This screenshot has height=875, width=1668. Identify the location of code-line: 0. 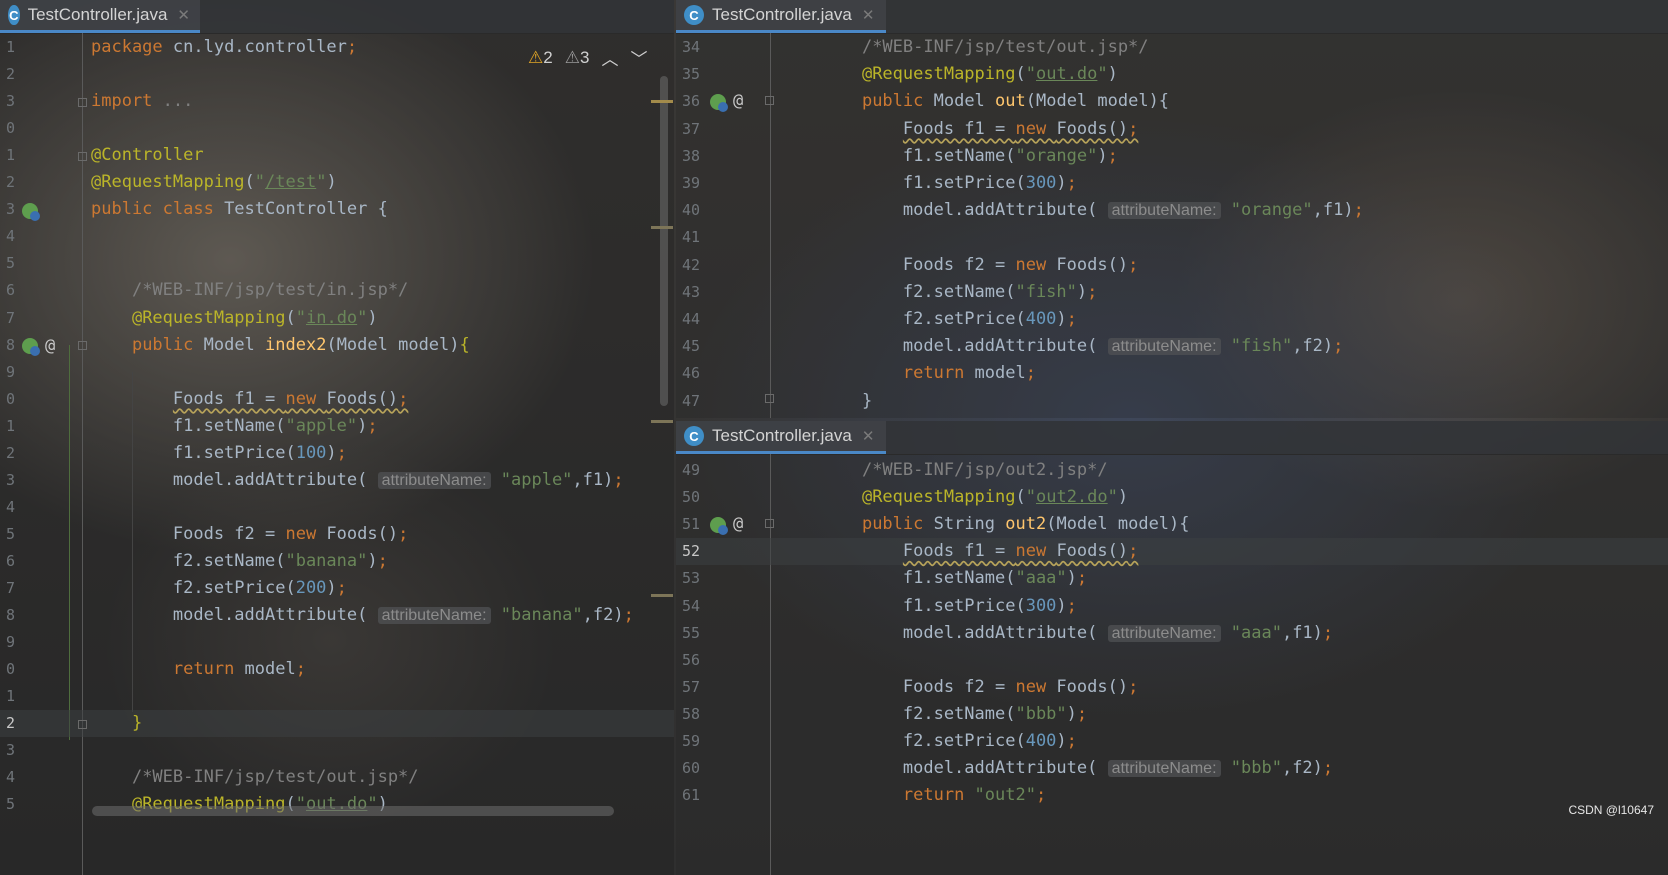
(337, 128).